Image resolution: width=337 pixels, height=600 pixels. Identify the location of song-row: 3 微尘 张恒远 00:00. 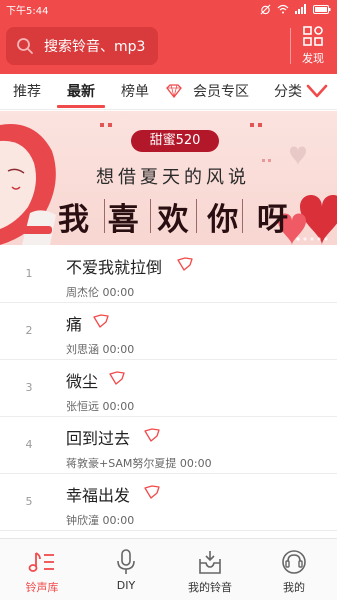
(168, 388).